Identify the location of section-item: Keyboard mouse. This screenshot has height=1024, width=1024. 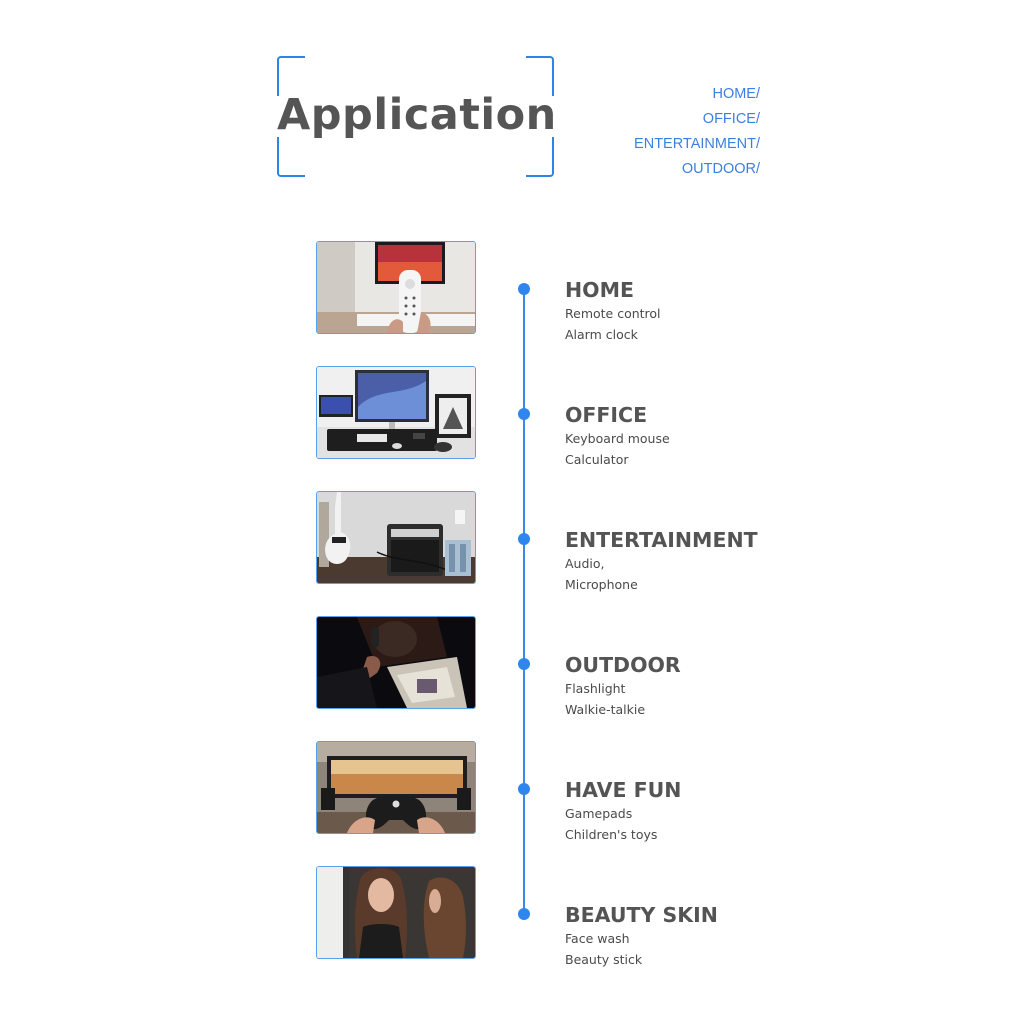
(617, 438).